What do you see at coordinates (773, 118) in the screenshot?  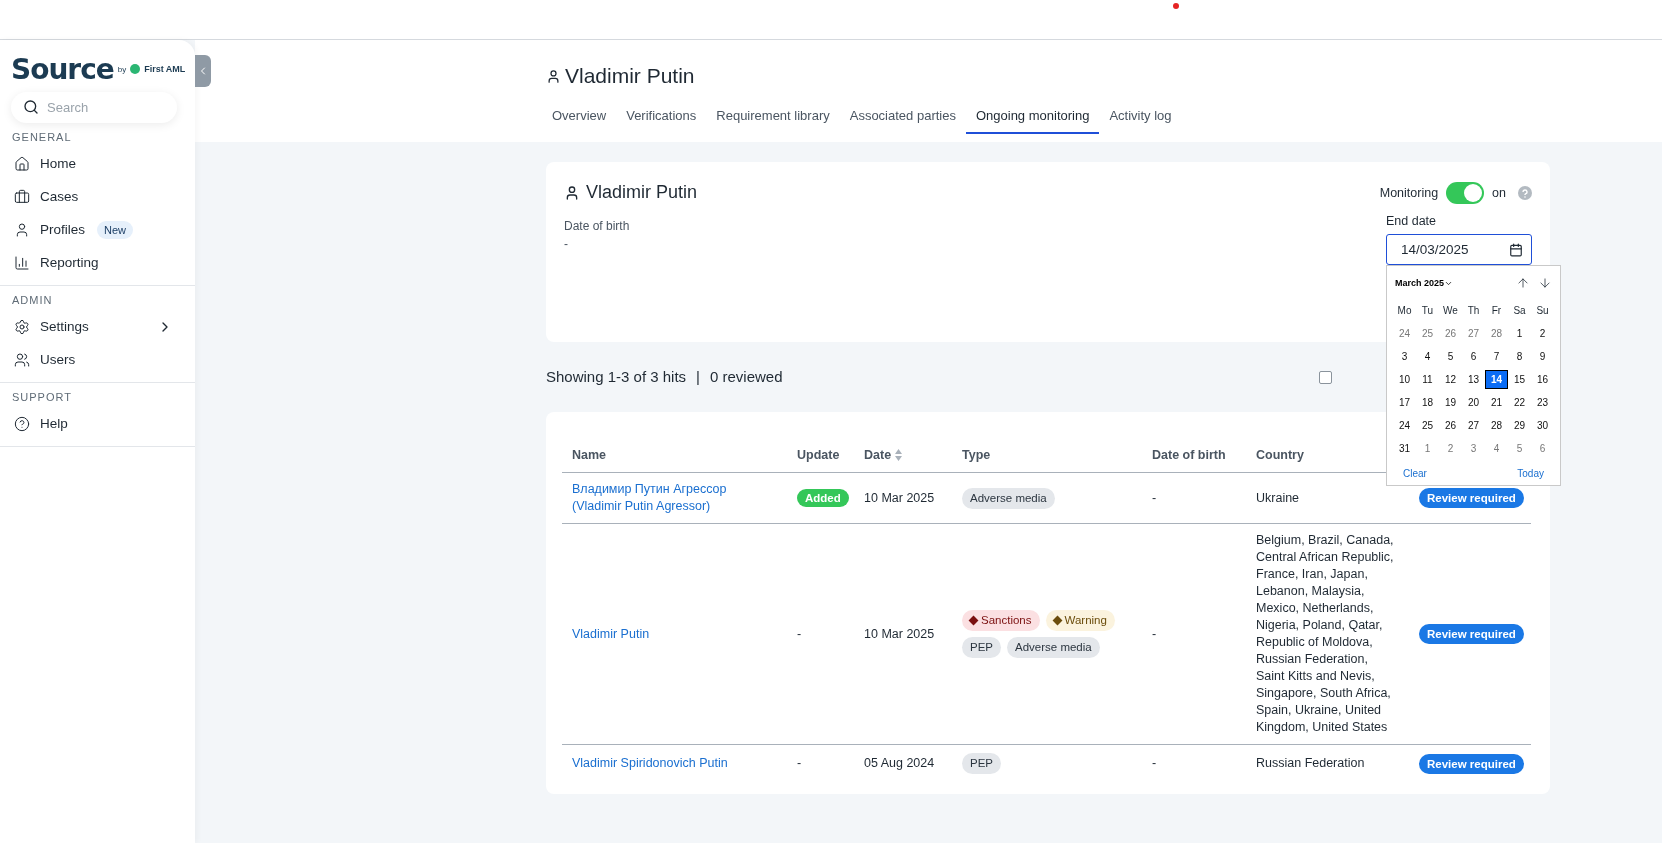 I see `tab: Requirement library` at bounding box center [773, 118].